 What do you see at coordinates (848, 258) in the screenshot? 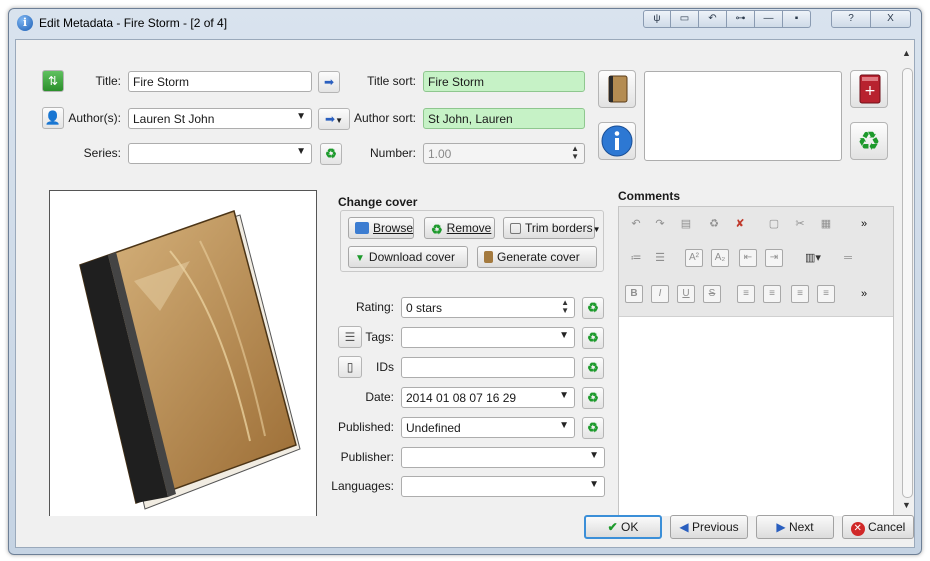
I see `horizontal-rule-icon: ═` at bounding box center [848, 258].